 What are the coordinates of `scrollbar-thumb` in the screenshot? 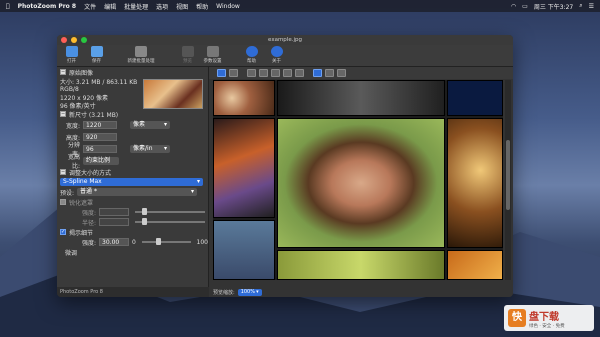 It's located at (508, 175).